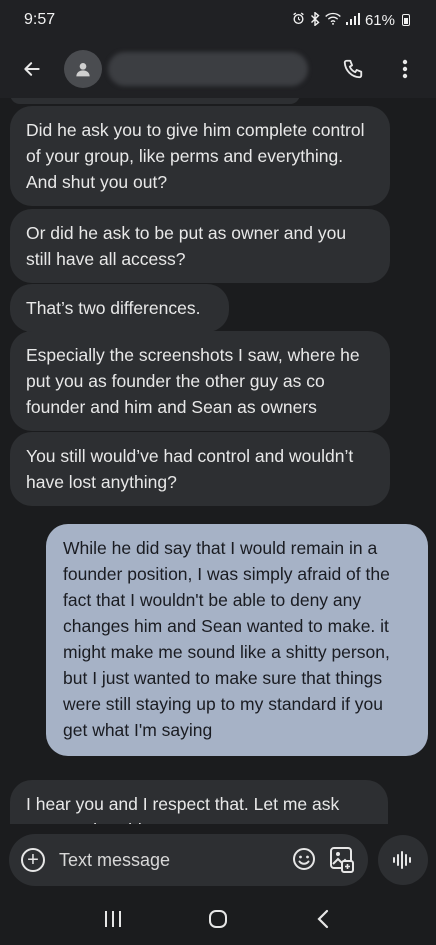  I want to click on emoji-icon, so click(304, 859).